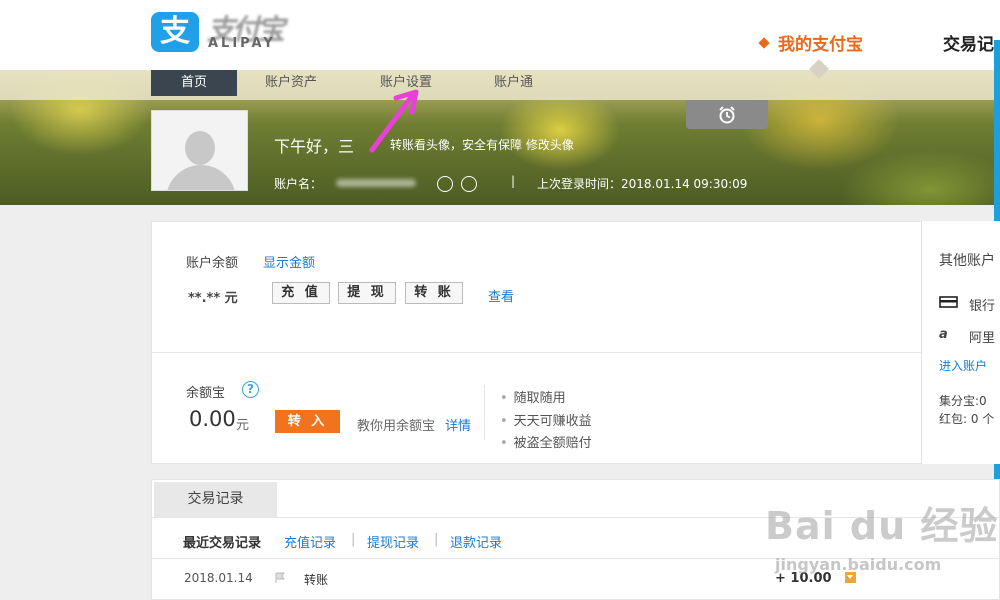 The width and height of the screenshot is (1000, 600). I want to click on table-row-date: 2018.01.14, so click(218, 578).